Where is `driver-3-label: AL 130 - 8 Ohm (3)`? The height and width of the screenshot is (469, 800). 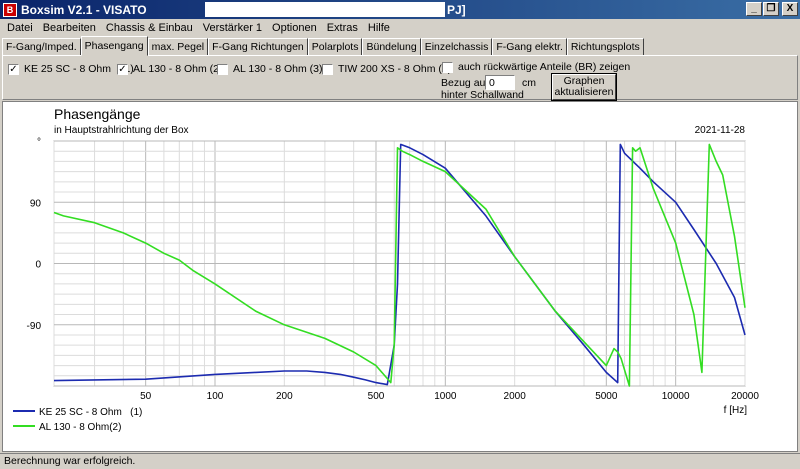 driver-3-label: AL 130 - 8 Ohm (3) is located at coordinates (278, 69).